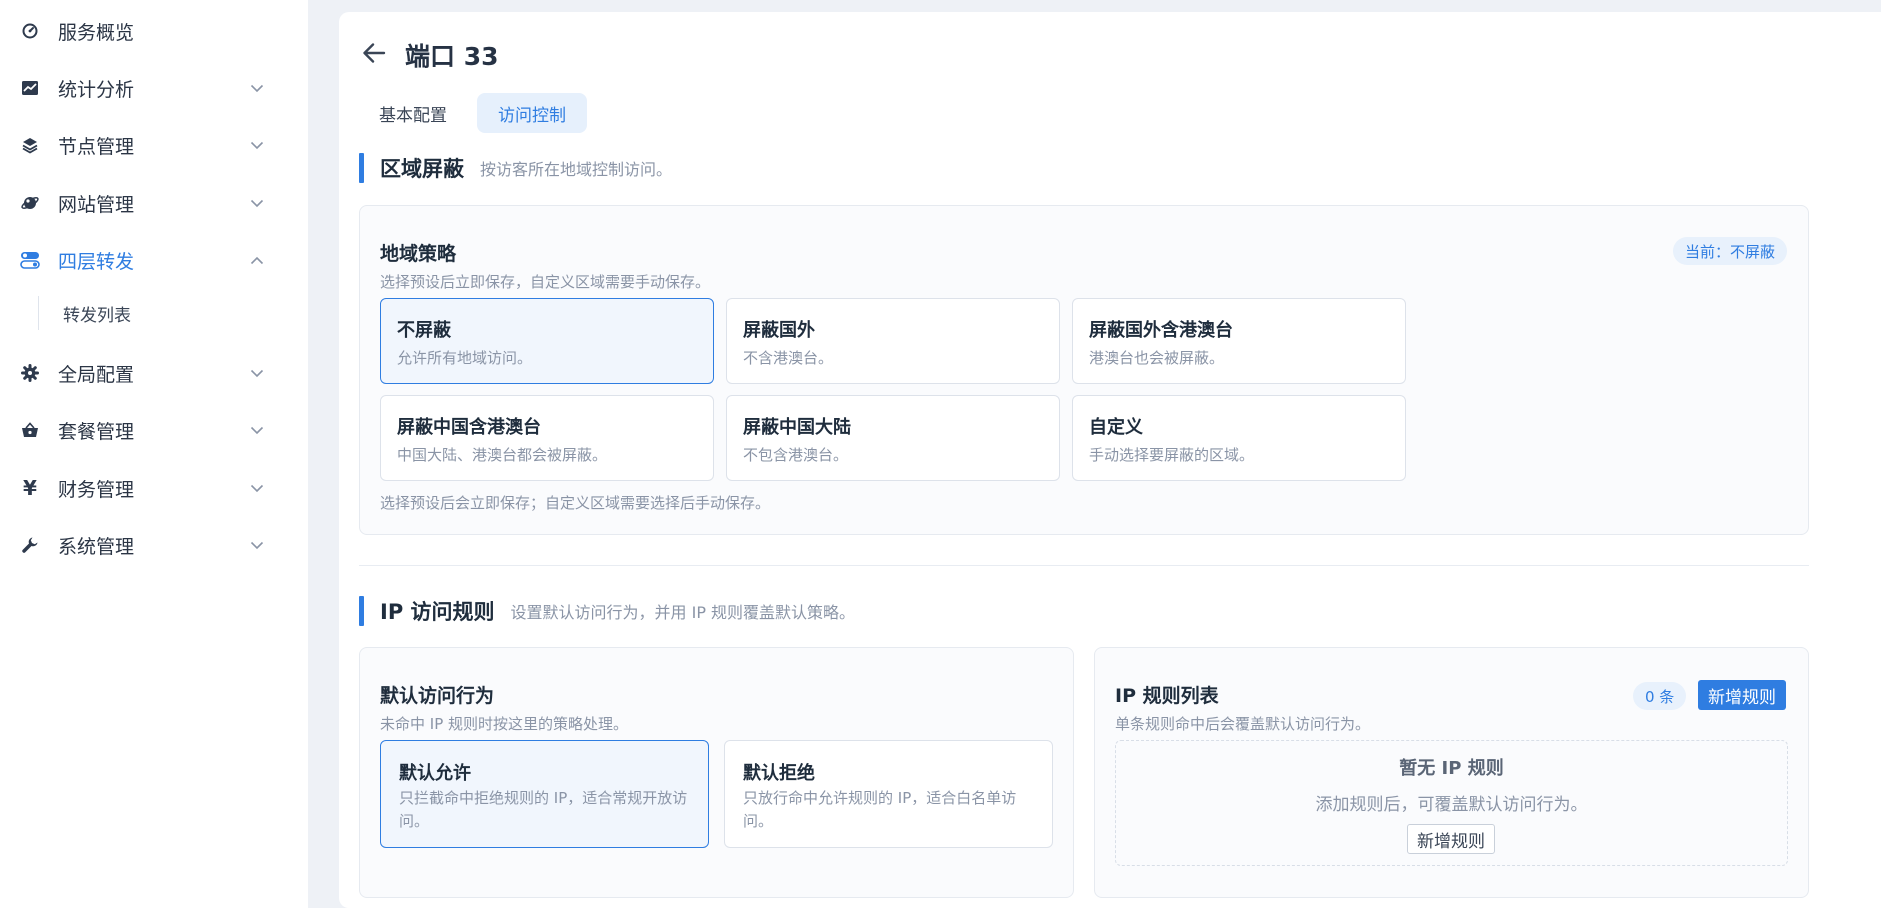 Image resolution: width=1881 pixels, height=908 pixels. I want to click on region-option-block-mainland: 屏蔽中国大陆 不包含港澳台。, so click(893, 438).